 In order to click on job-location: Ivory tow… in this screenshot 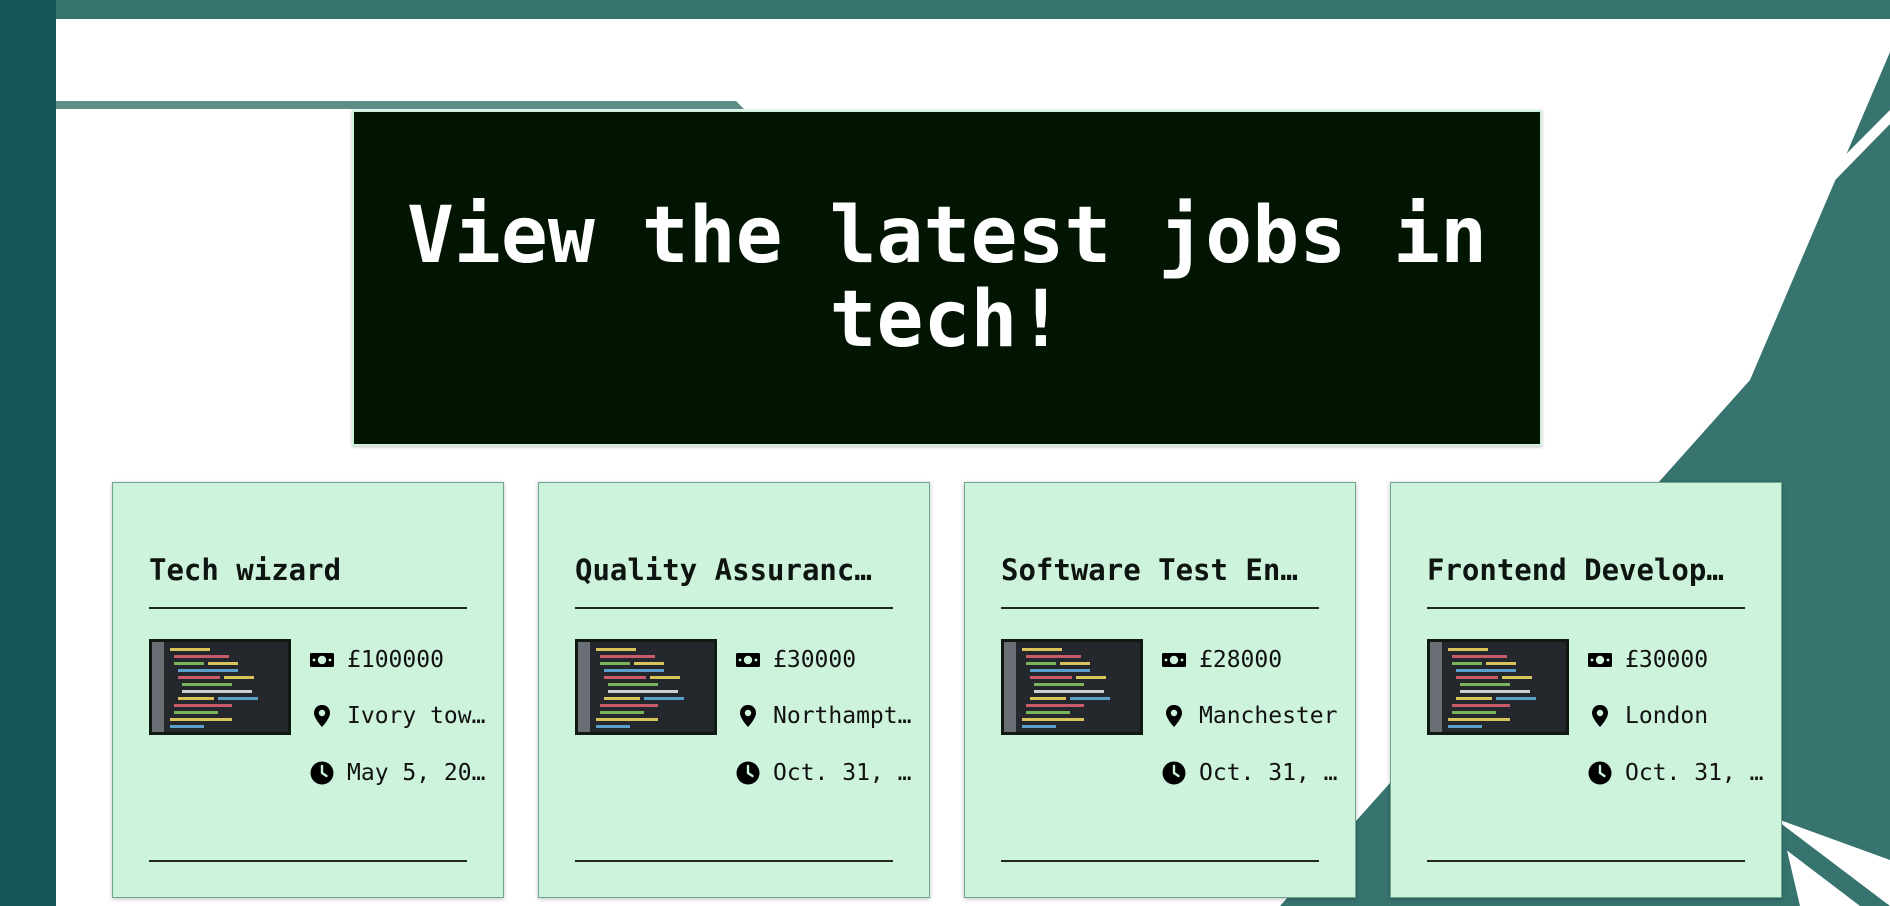, I will do `click(416, 716)`.